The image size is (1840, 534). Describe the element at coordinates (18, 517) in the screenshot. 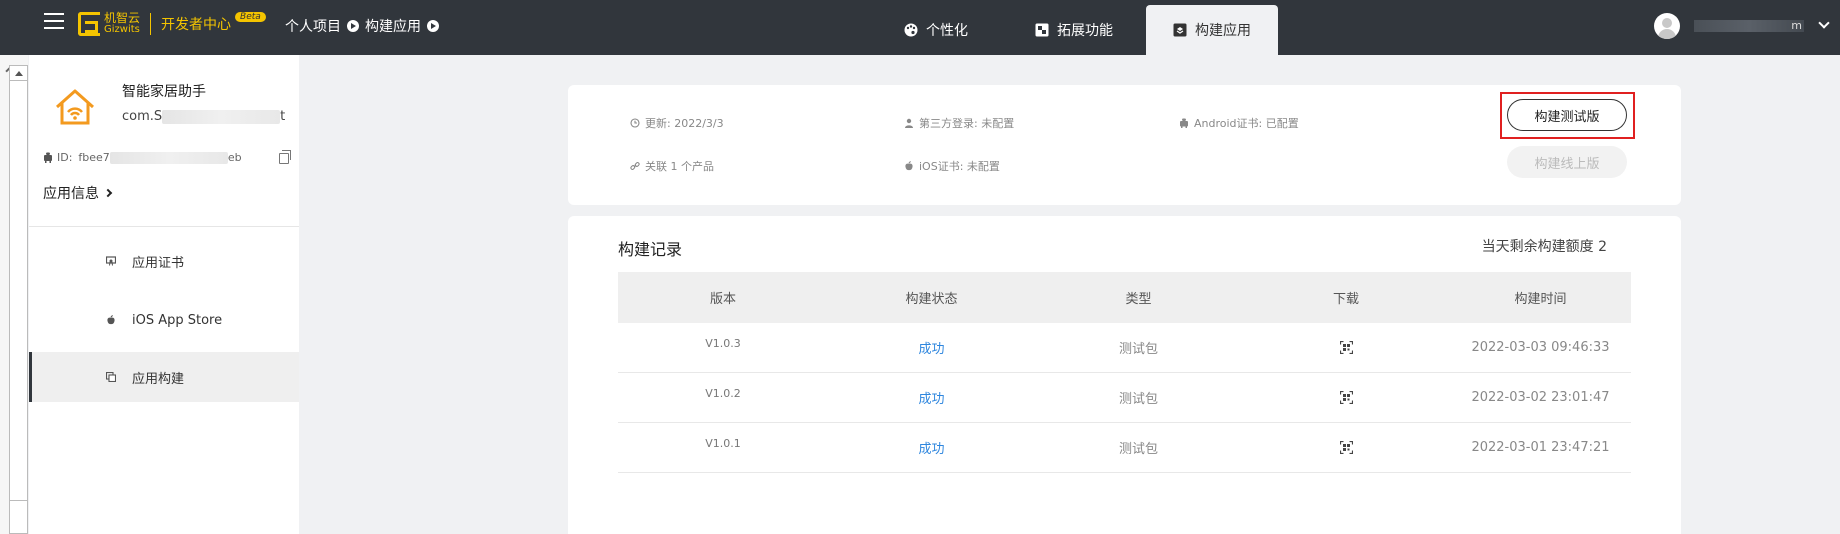

I see `scrollbar-thumb` at that location.